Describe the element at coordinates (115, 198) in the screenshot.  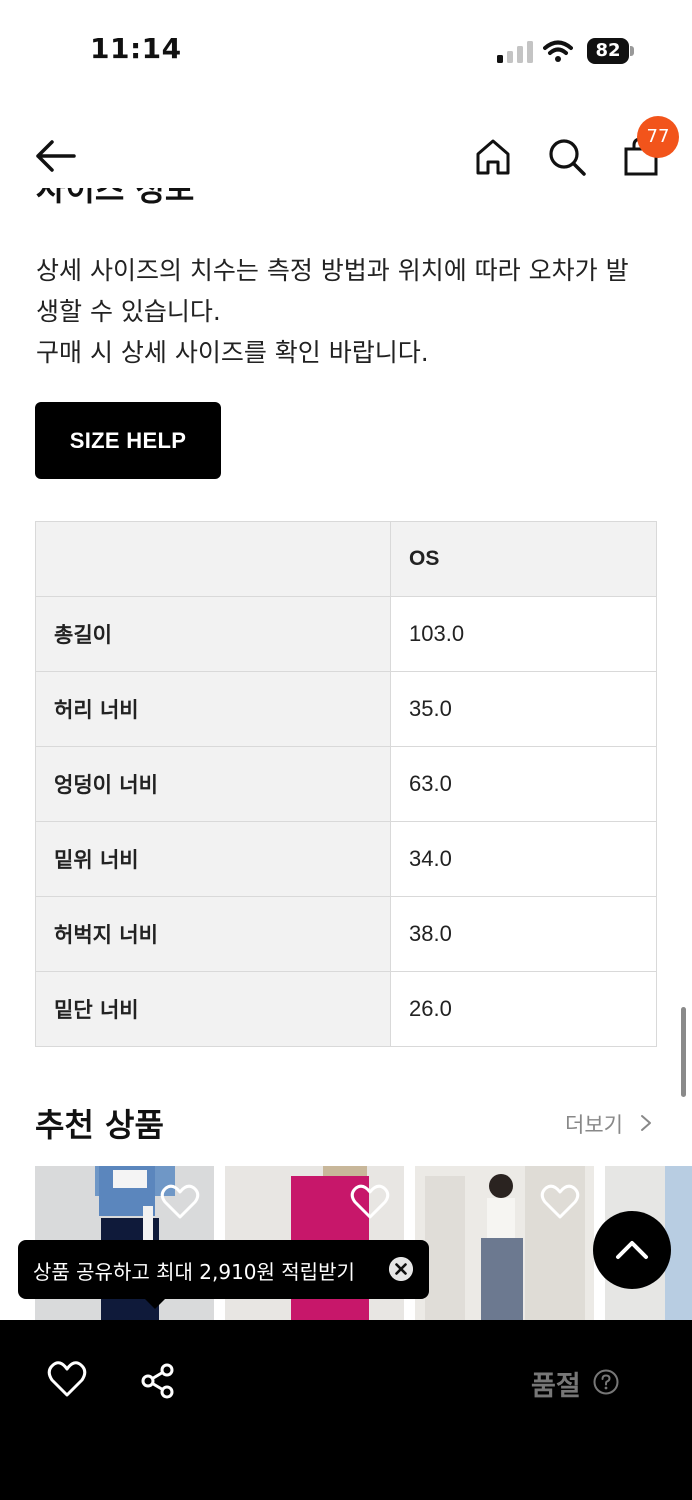
I see `section-heading-text: 사이즈 정보` at that location.